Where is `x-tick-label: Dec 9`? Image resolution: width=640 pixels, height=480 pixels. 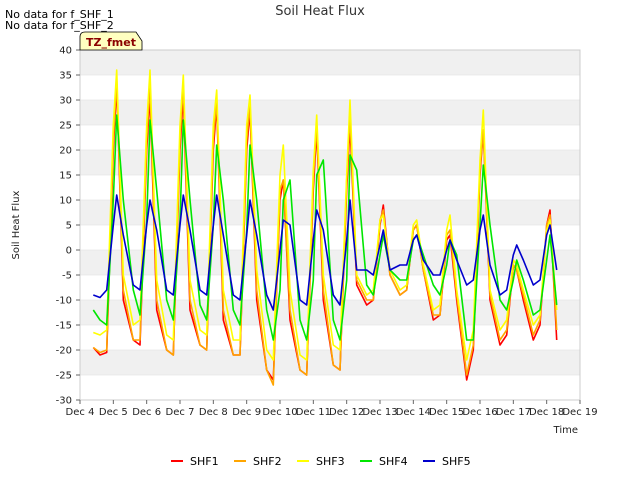 x-tick-label: Dec 9 is located at coordinates (246, 412).